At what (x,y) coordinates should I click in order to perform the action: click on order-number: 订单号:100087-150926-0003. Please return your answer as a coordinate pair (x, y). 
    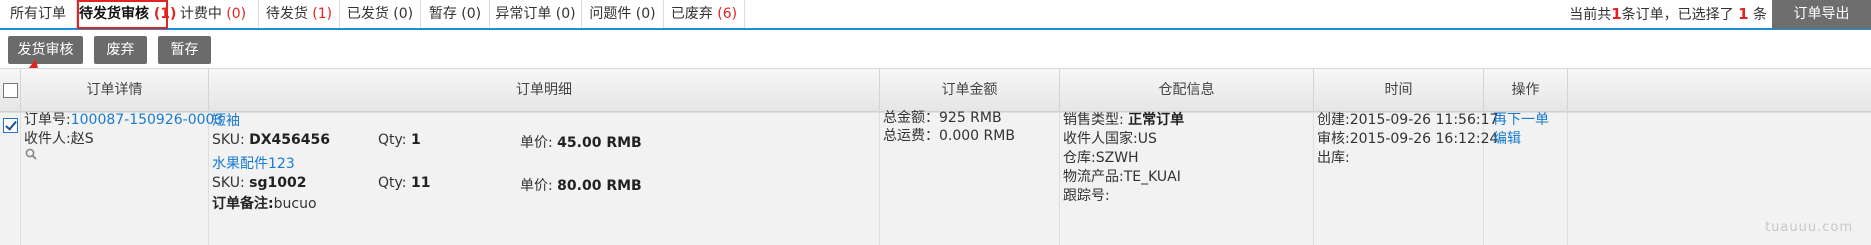
    Looking at the image, I should click on (123, 119).